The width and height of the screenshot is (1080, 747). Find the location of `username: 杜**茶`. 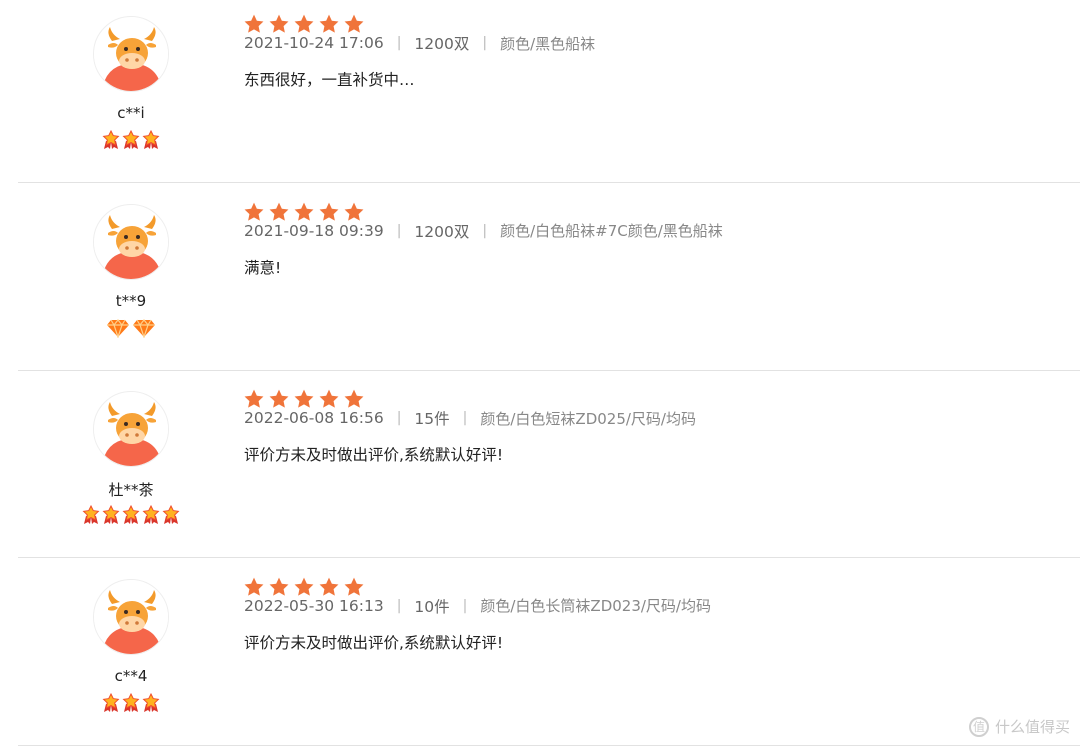

username: 杜**茶 is located at coordinates (131, 489).